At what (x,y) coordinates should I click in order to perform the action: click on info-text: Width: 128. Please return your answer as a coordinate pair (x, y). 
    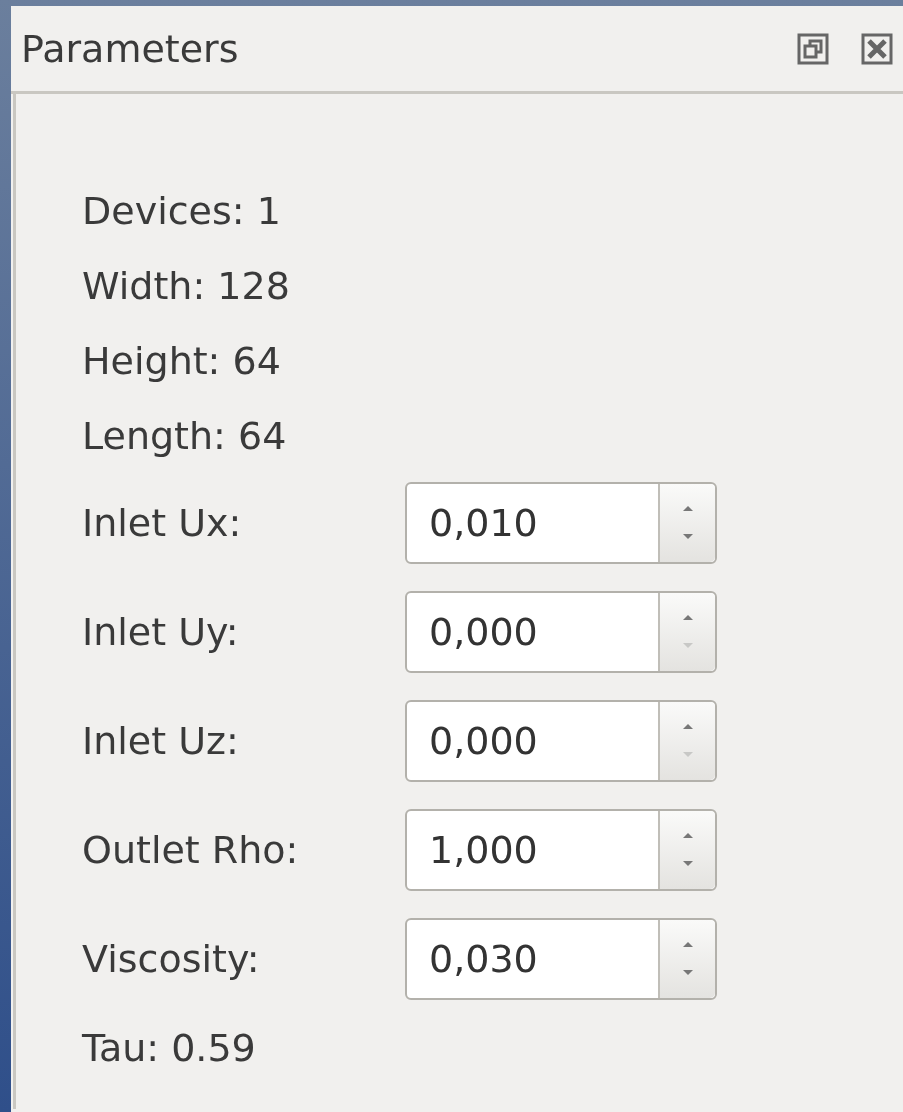
    Looking at the image, I should click on (186, 286).